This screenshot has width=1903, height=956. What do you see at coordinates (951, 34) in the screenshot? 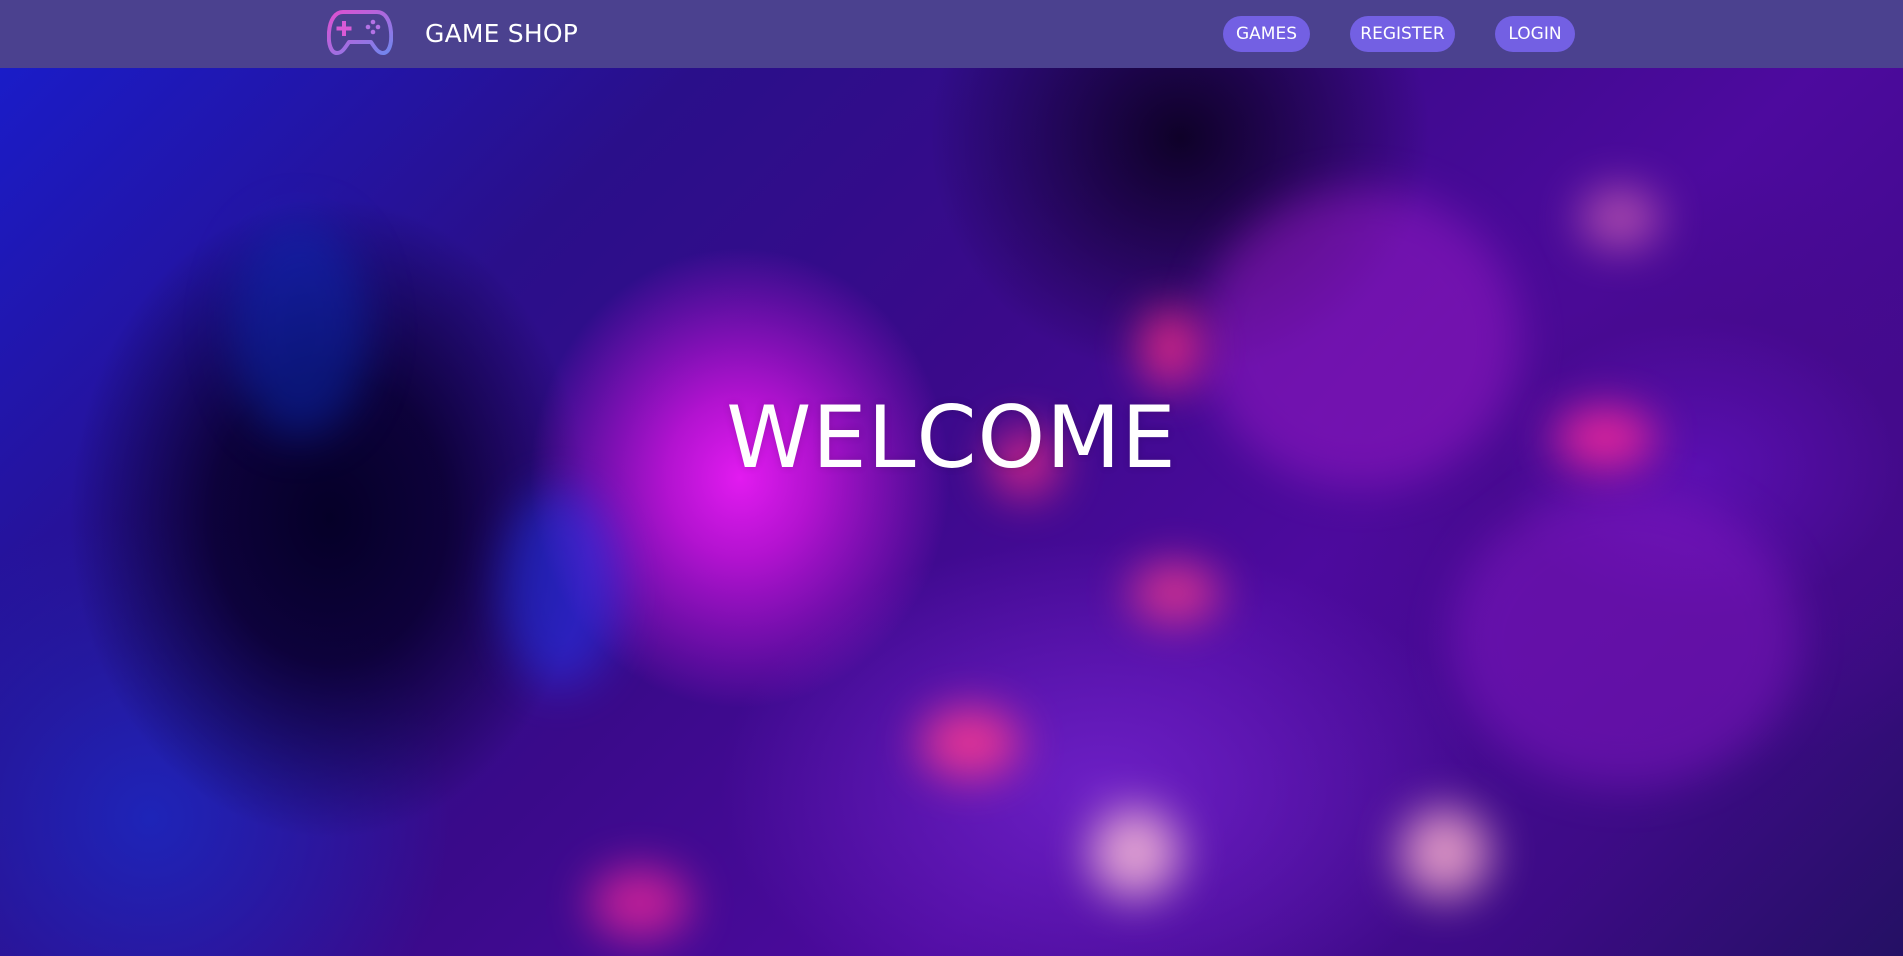
I see `top-navbar: GAME SHOP GAMES REGISTER LOGIN` at bounding box center [951, 34].